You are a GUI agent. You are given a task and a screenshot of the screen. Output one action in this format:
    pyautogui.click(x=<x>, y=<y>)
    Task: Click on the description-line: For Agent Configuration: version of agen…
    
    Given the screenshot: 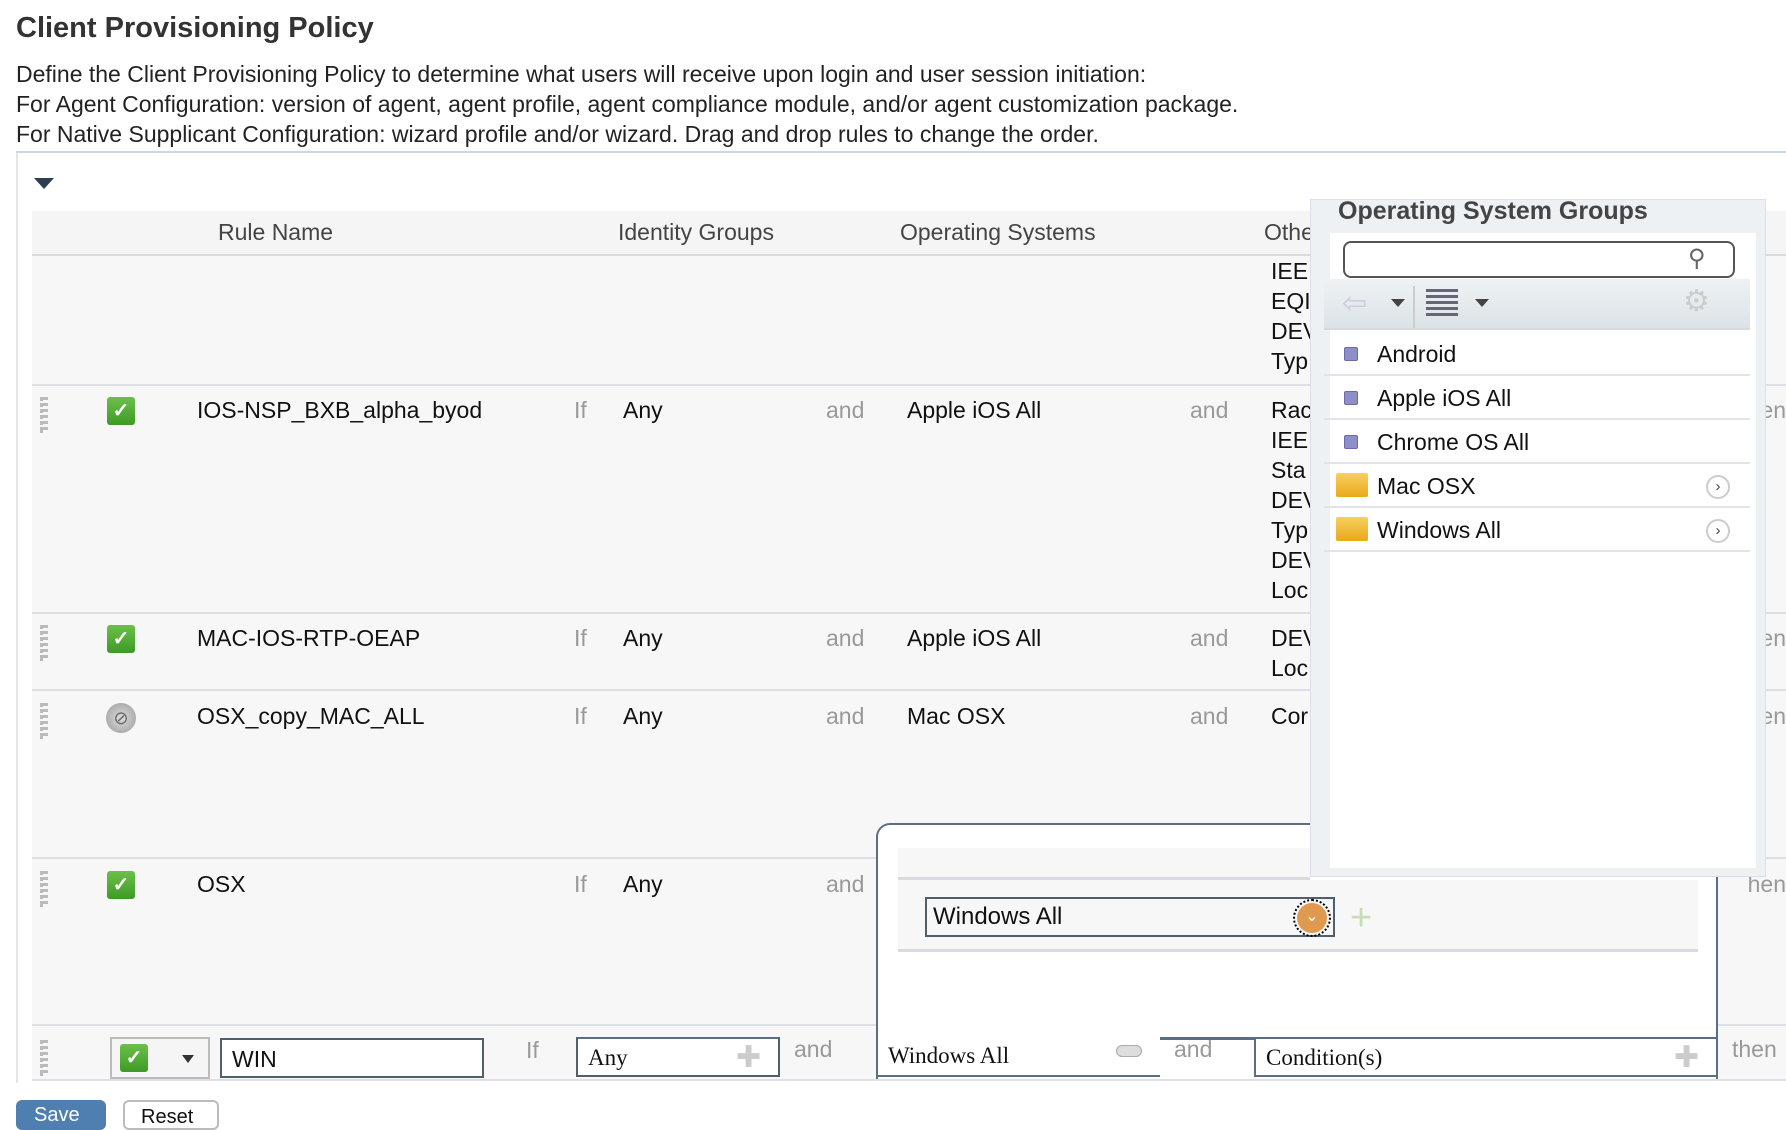 What is the action you would take?
    pyautogui.click(x=627, y=104)
    